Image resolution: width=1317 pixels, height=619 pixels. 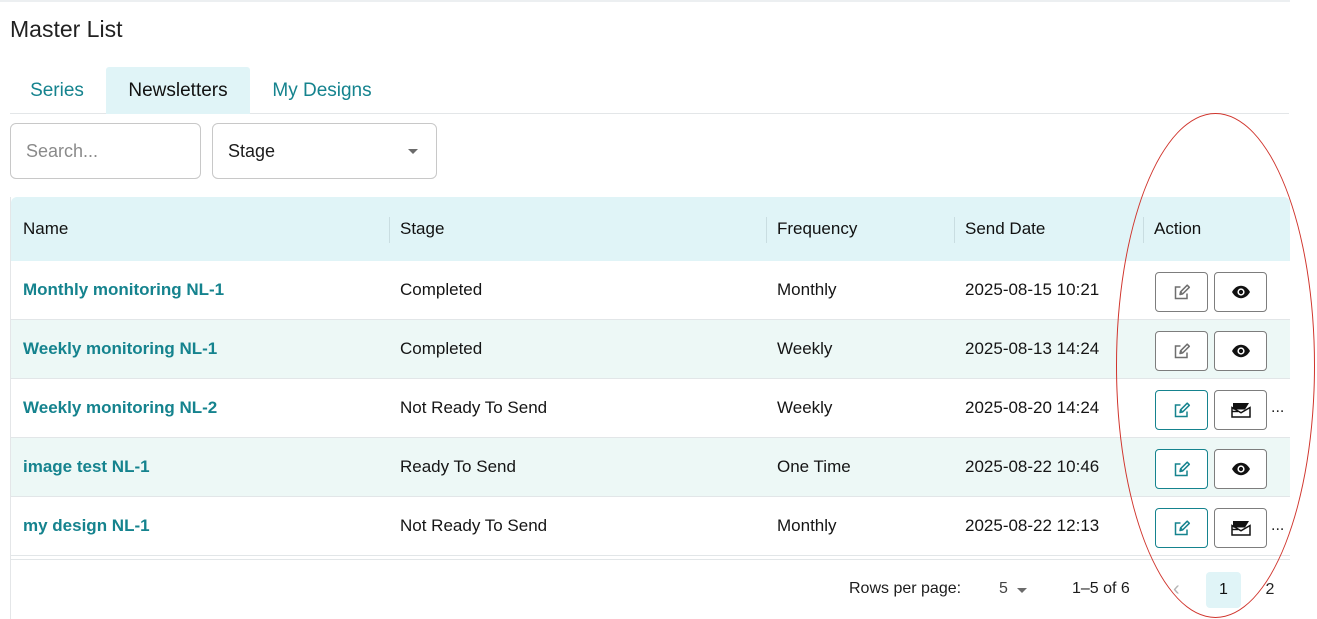 I want to click on page-button-1: 1, so click(x=1223, y=590).